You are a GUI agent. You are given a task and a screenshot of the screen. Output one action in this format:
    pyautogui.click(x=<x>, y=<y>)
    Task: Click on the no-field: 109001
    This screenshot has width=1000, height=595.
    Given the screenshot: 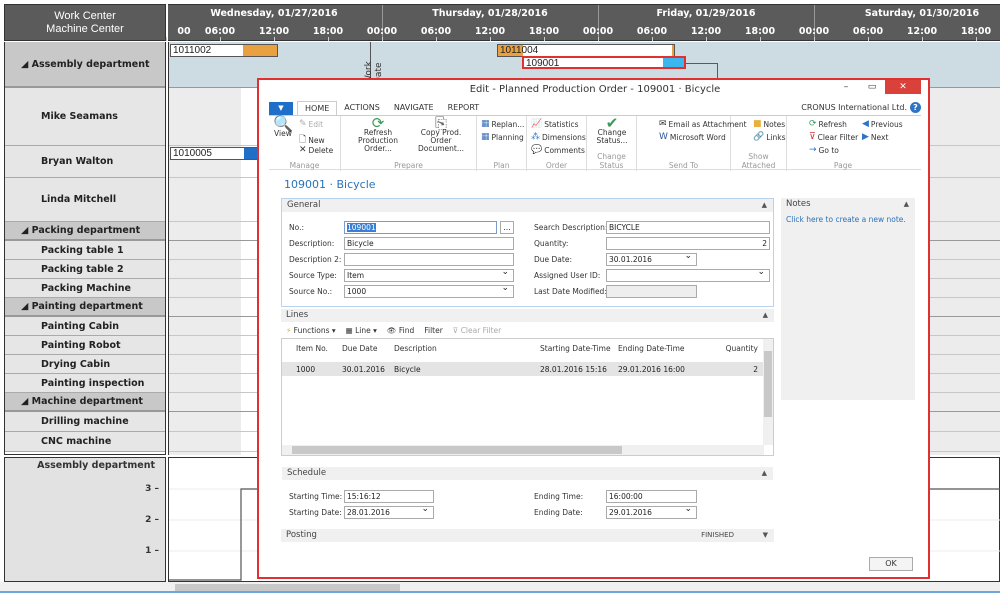 What is the action you would take?
    pyautogui.click(x=420, y=227)
    